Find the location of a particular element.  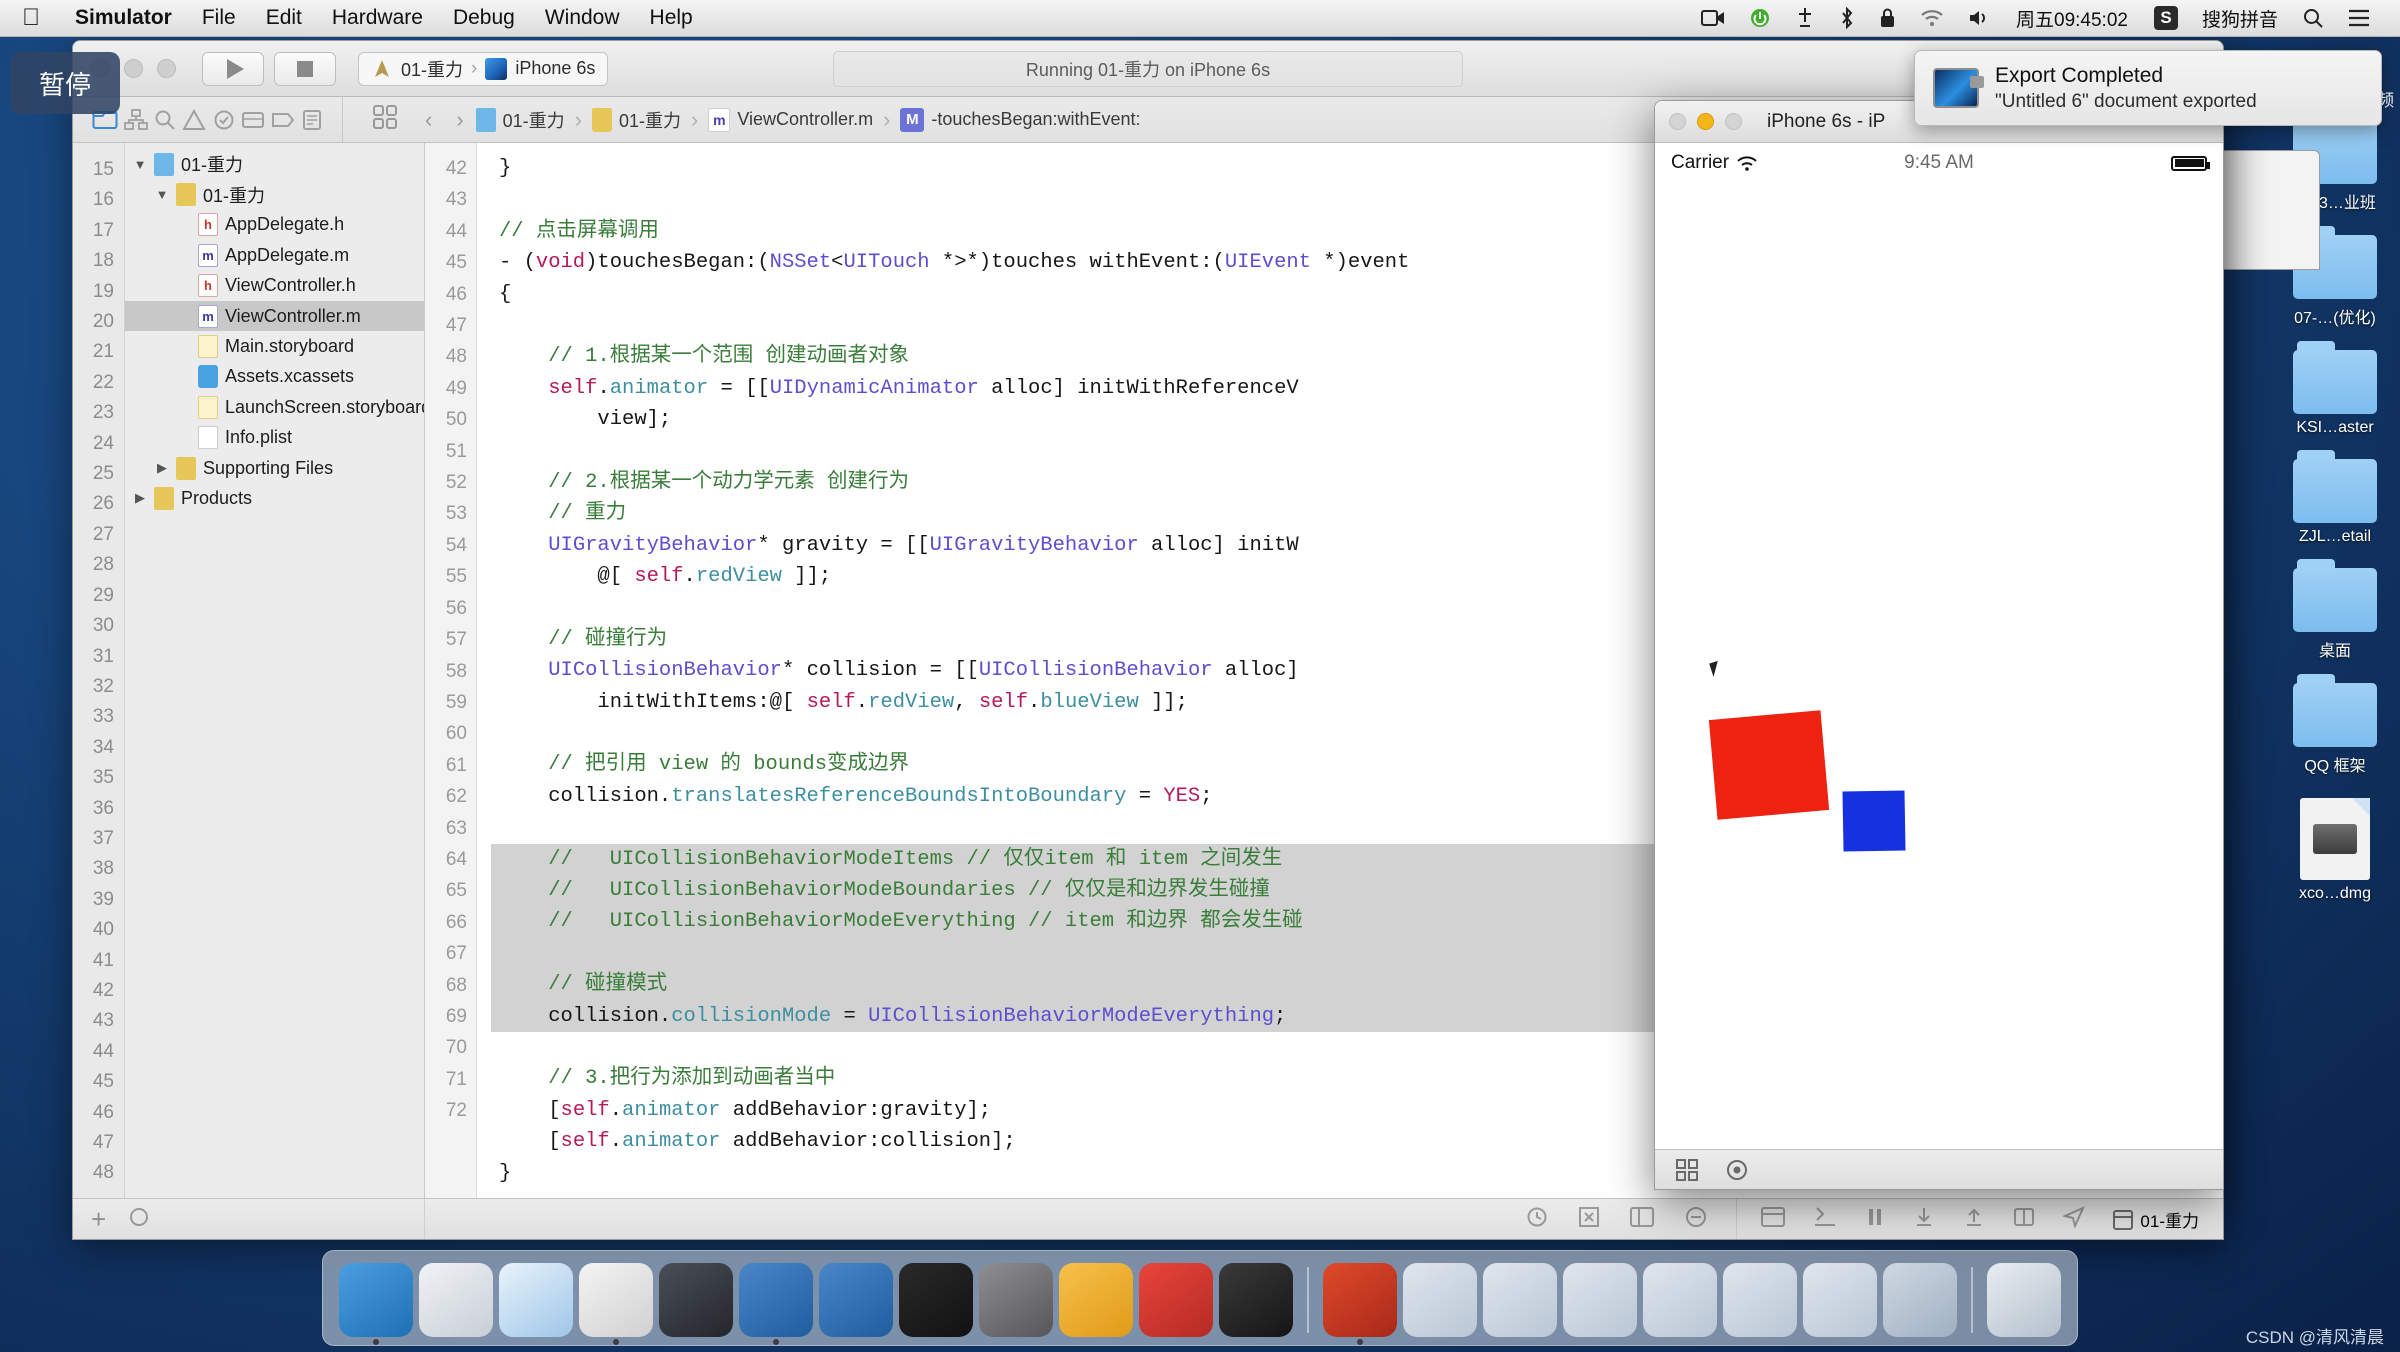

dock-item-simulator is located at coordinates (616, 1304).